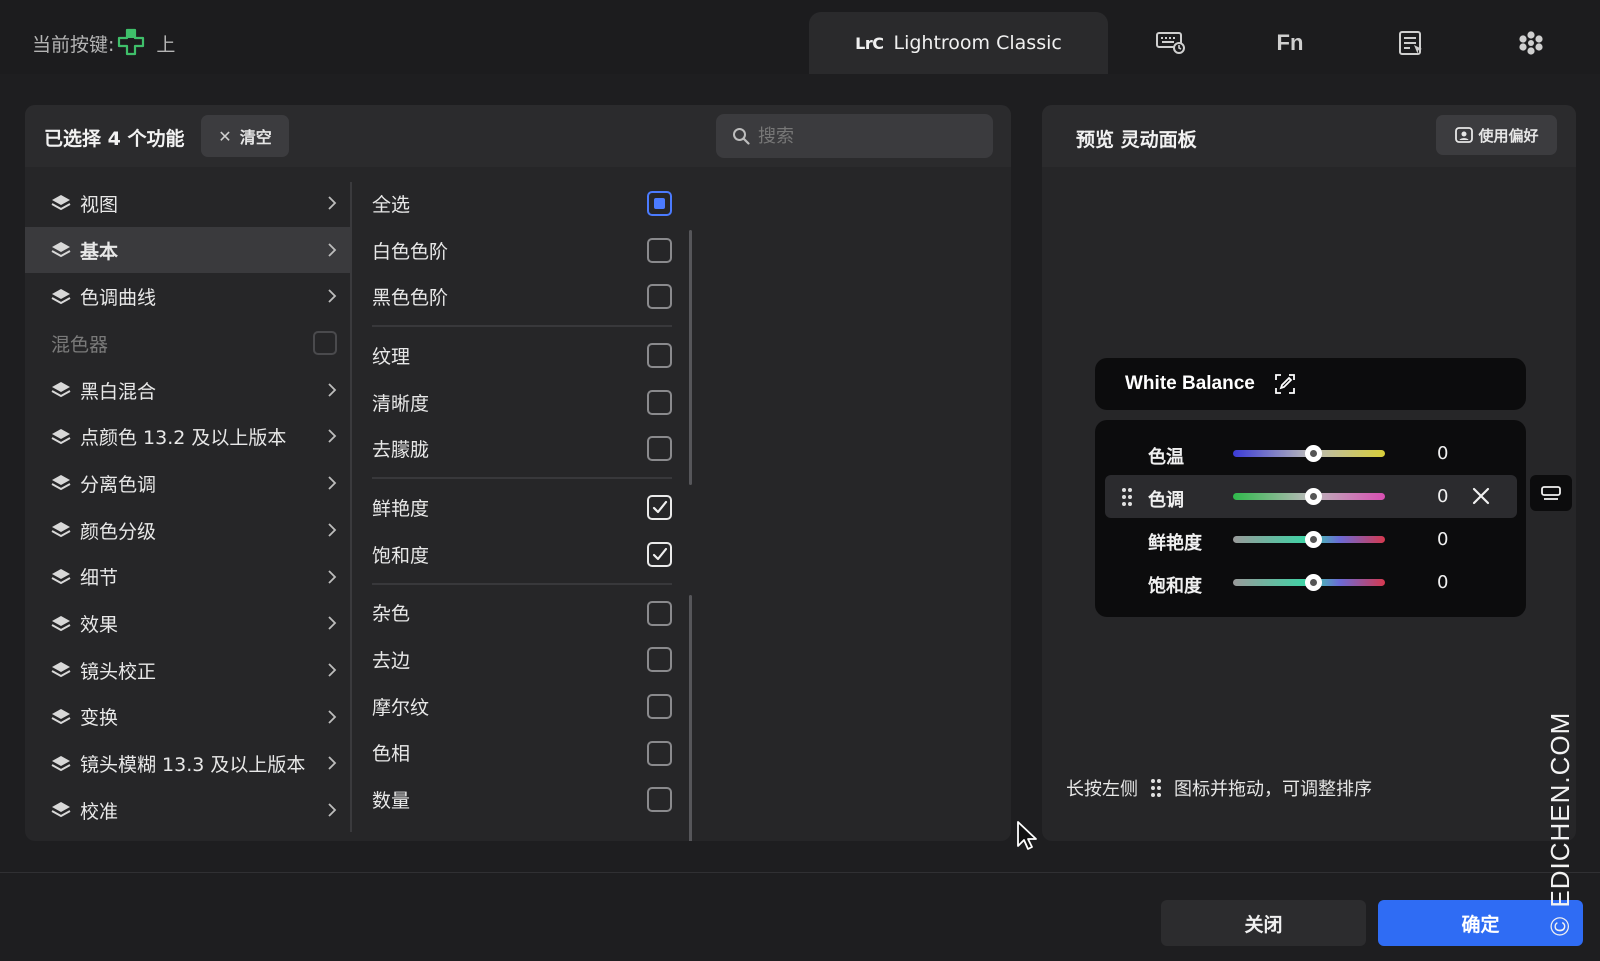  Describe the element at coordinates (521, 613) in the screenshot. I see `option-item: 杂色` at that location.